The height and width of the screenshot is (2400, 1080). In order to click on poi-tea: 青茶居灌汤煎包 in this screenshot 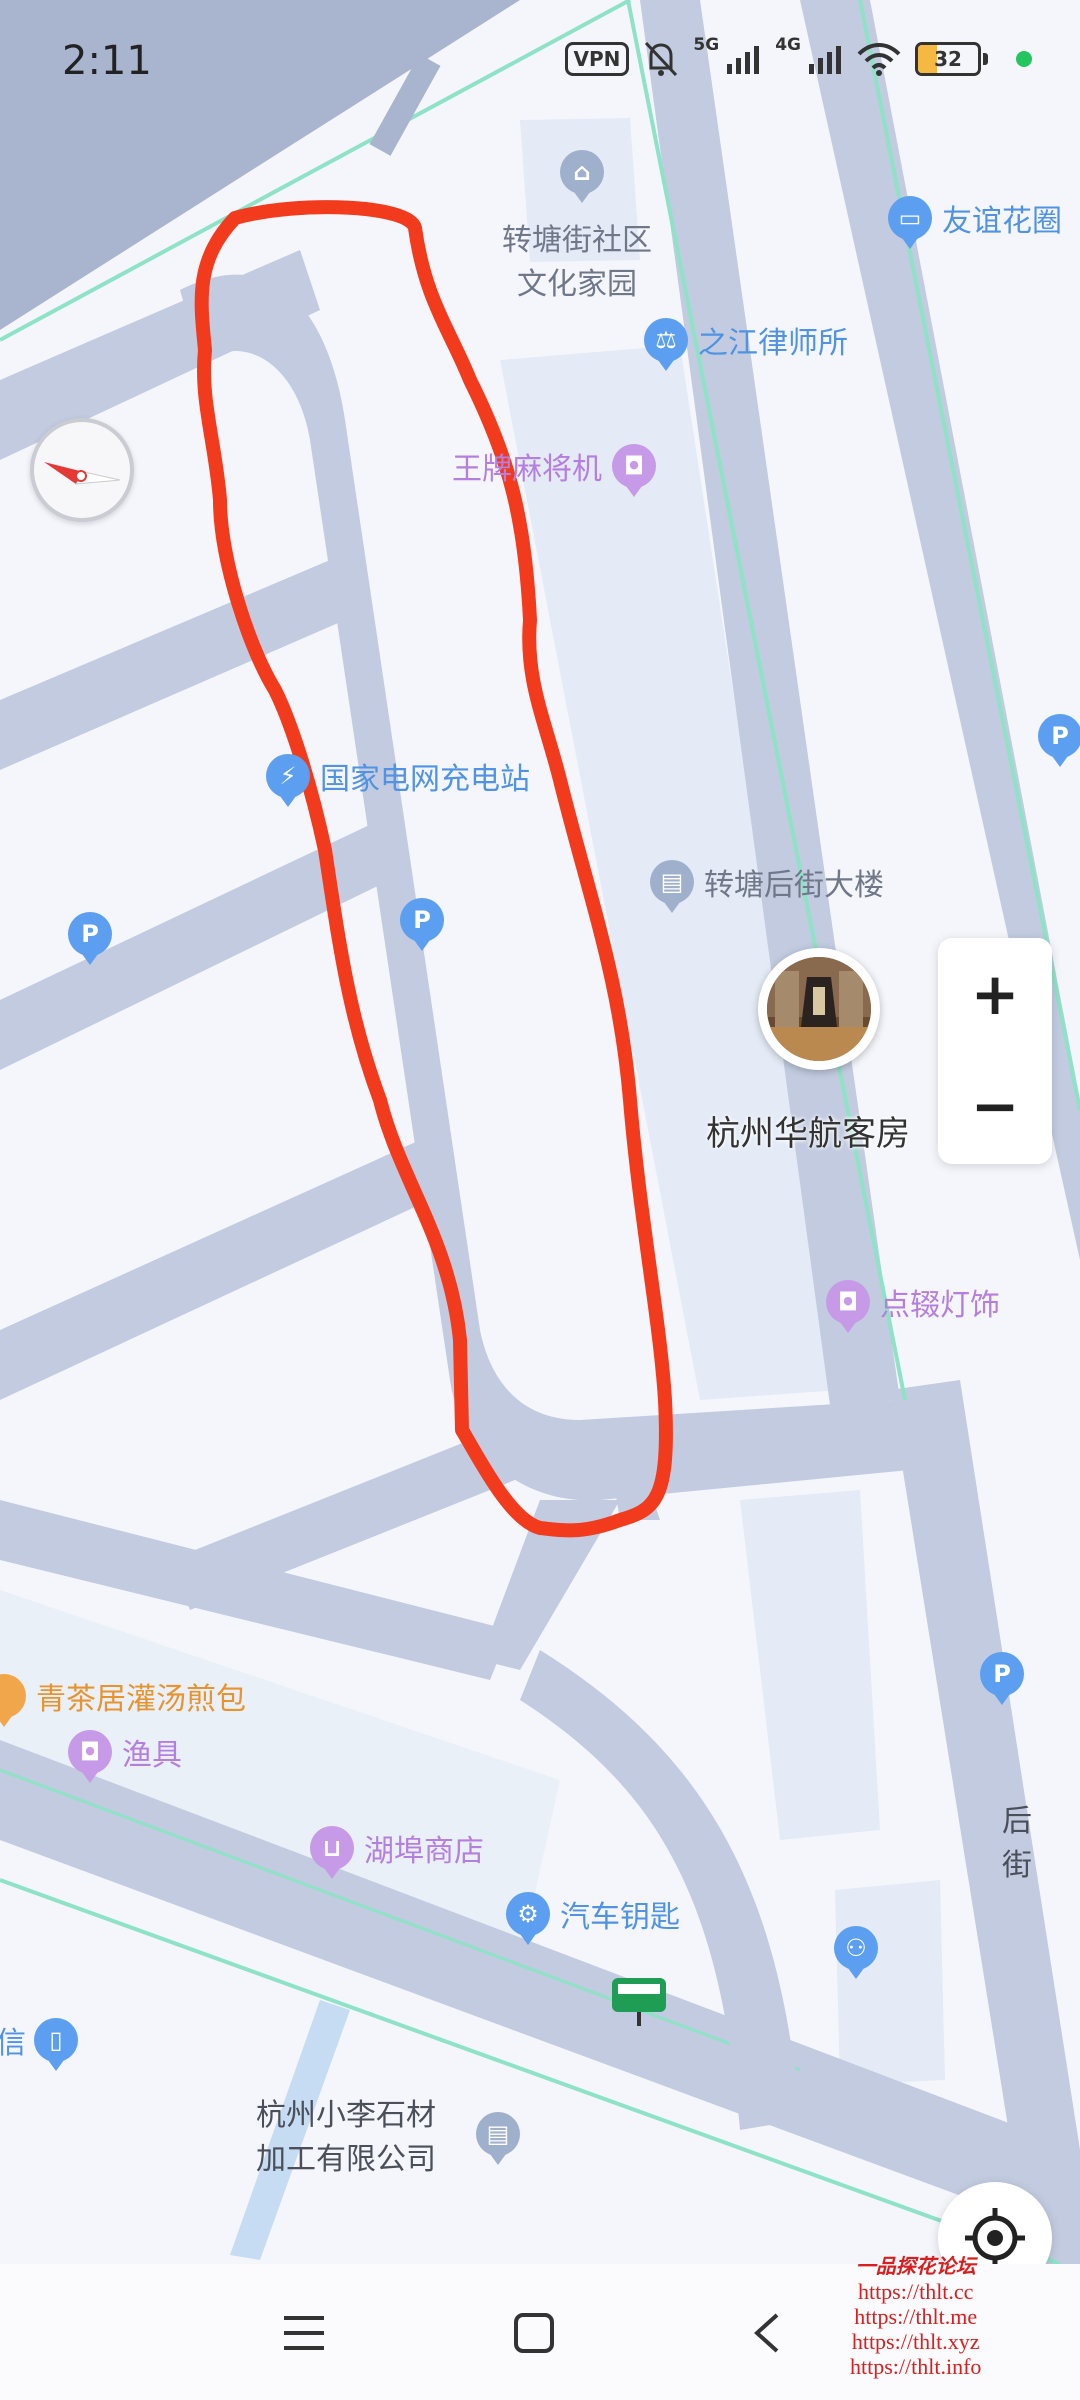, I will do `click(123, 1696)`.